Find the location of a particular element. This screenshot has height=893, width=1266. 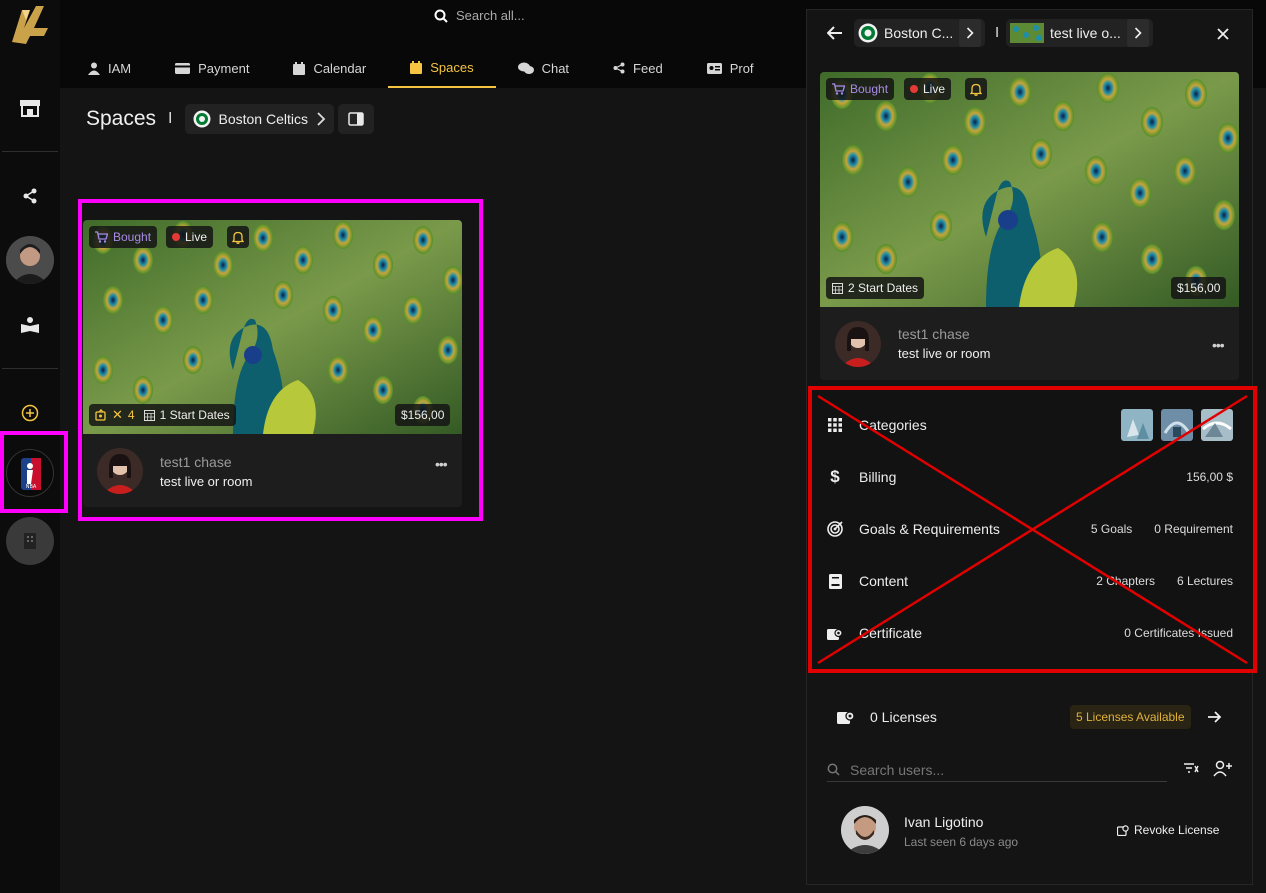

user-name: Ivan Ligotino is located at coordinates (944, 822).